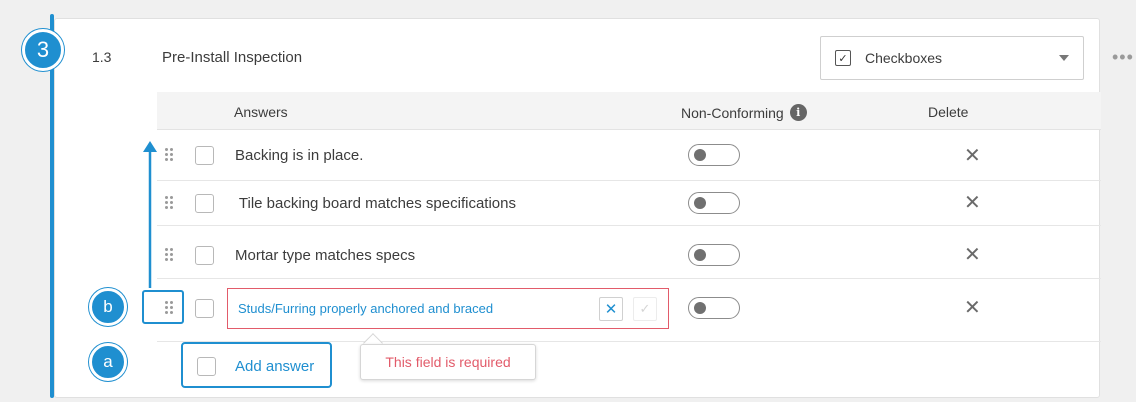  I want to click on chevron-down-icon, so click(1064, 58).